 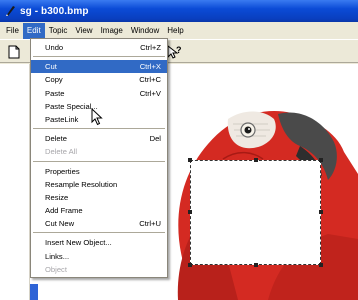 What do you see at coordinates (56, 139) in the screenshot?
I see `menu-item-label: Delete` at bounding box center [56, 139].